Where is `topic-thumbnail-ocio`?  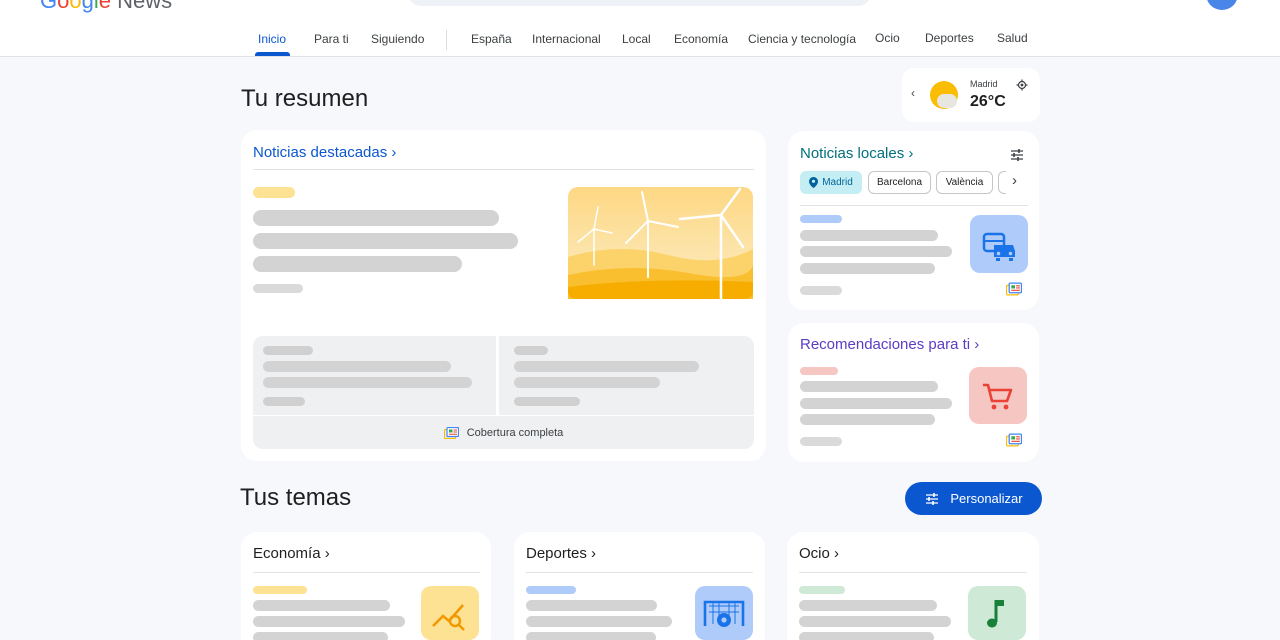 topic-thumbnail-ocio is located at coordinates (997, 613).